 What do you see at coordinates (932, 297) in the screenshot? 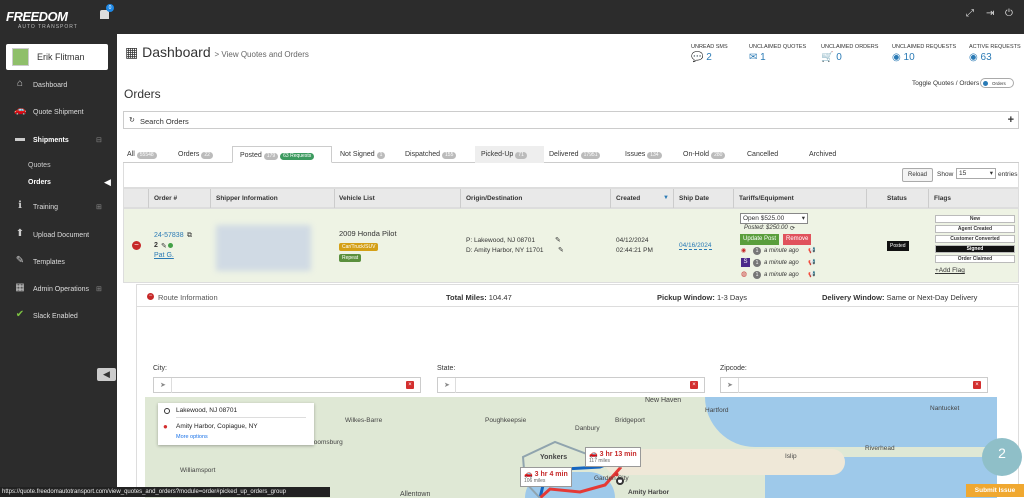
I see `delivery-window-value: Same or Next-Day Delivery` at bounding box center [932, 297].